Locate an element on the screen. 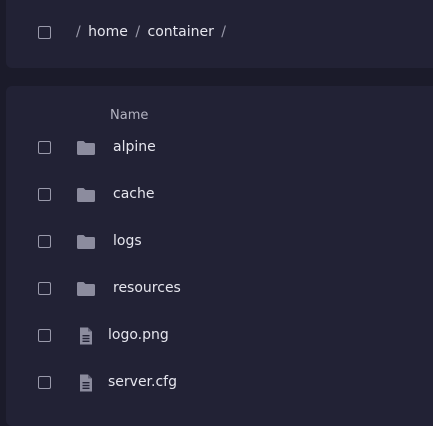 The width and height of the screenshot is (433, 426). column-header-name: Name is located at coordinates (129, 115).